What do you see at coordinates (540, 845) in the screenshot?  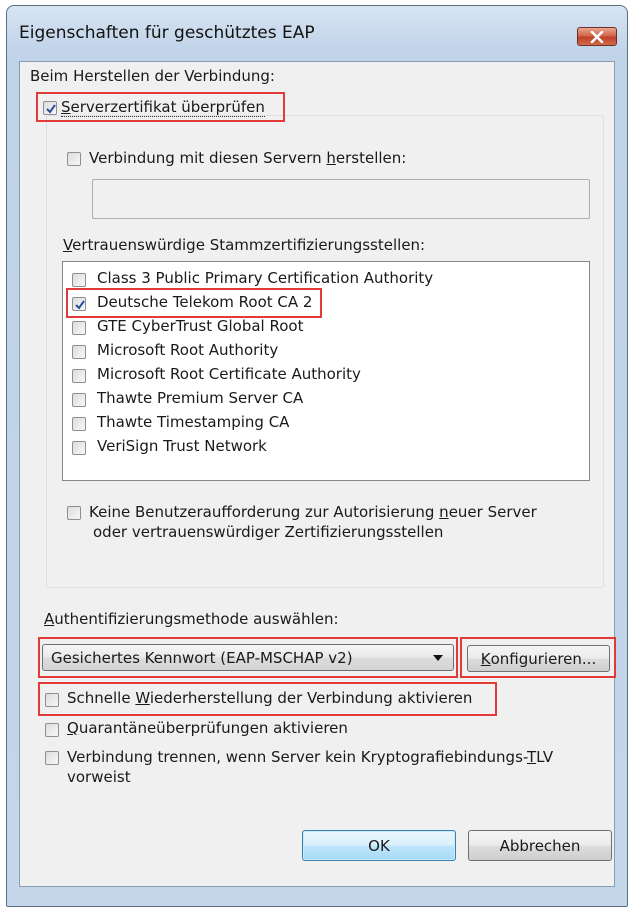 I see `cancel-button: Abbrechen` at bounding box center [540, 845].